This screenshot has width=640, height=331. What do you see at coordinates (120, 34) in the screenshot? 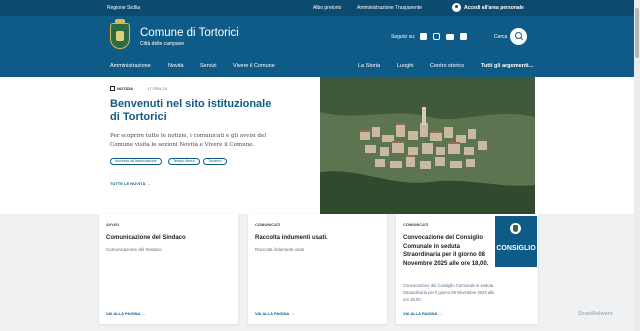
I see `municipality-crest-icon` at bounding box center [120, 34].